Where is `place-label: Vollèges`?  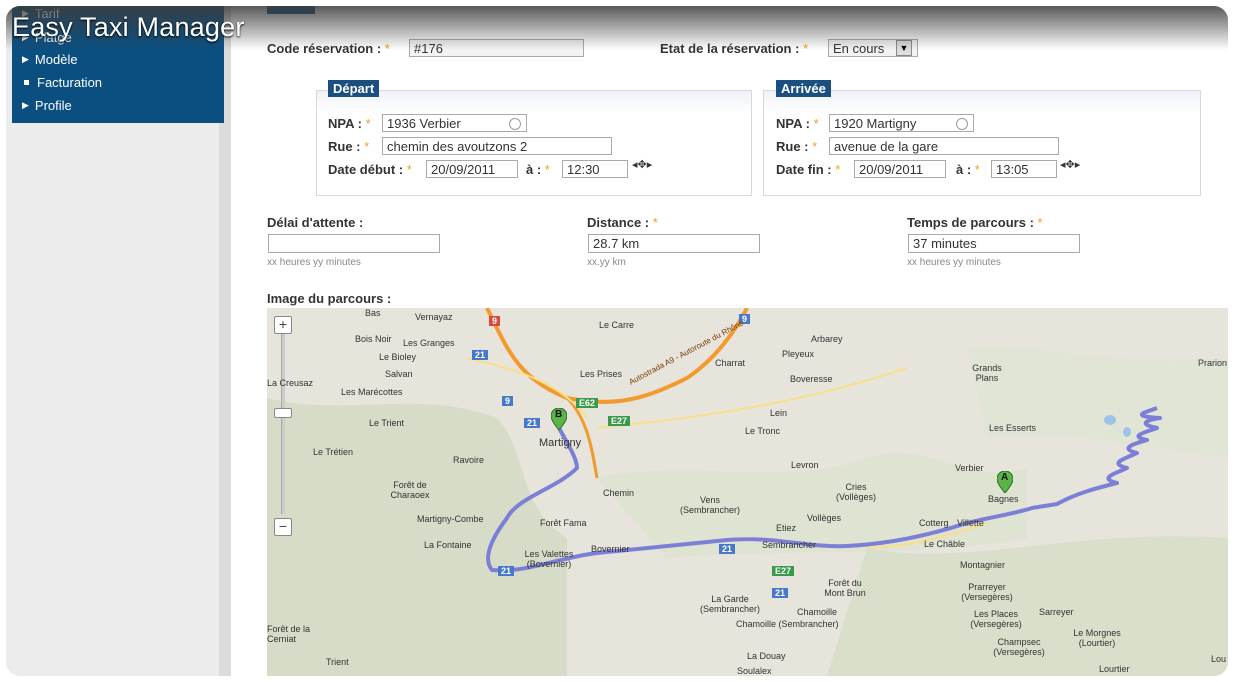
place-label: Vollèges is located at coordinates (824, 518).